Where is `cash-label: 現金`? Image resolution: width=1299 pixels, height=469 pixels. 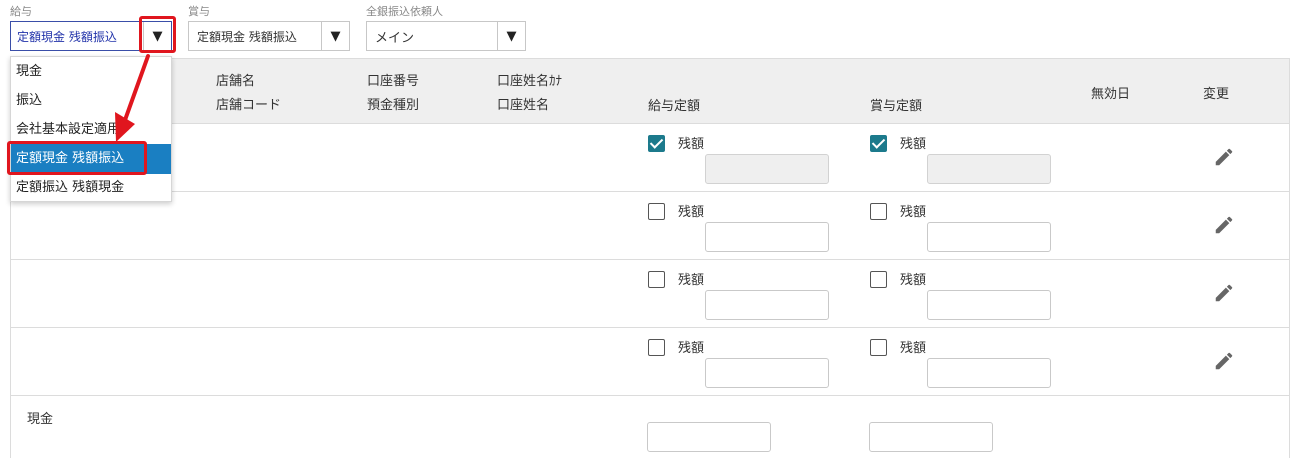 cash-label: 現金 is located at coordinates (40, 419).